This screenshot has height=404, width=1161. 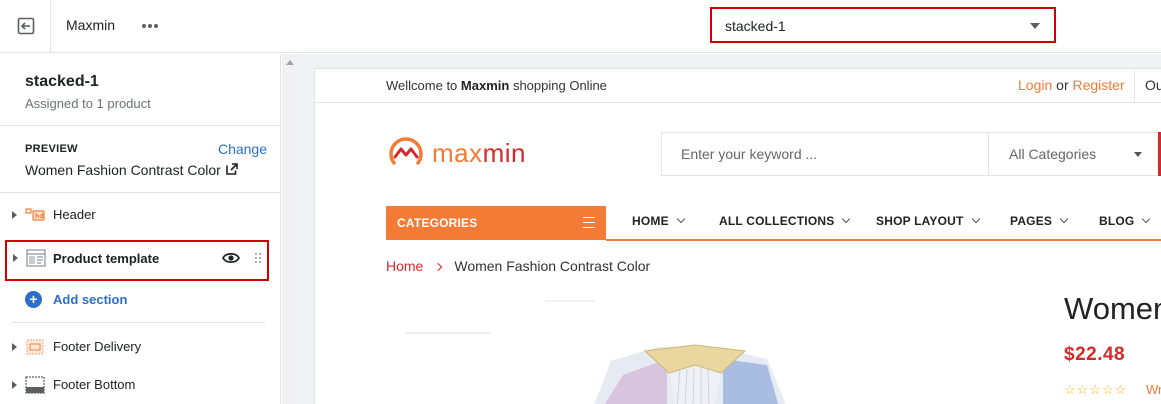 I want to click on section-label: Footer Bottom, so click(x=94, y=384).